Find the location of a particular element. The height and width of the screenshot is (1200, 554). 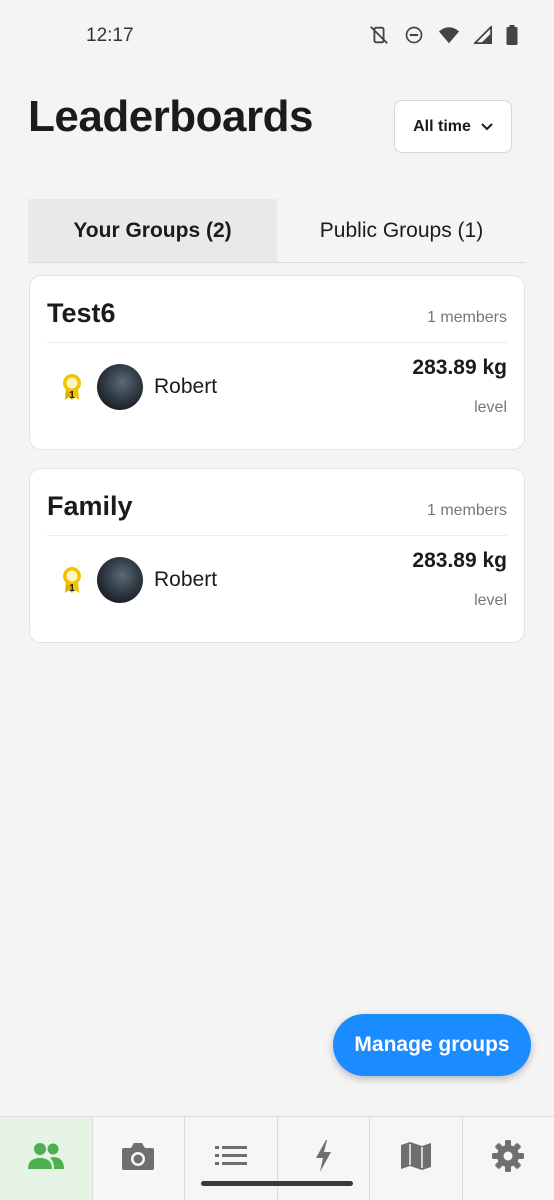

nav-item-activity is located at coordinates (324, 1158).